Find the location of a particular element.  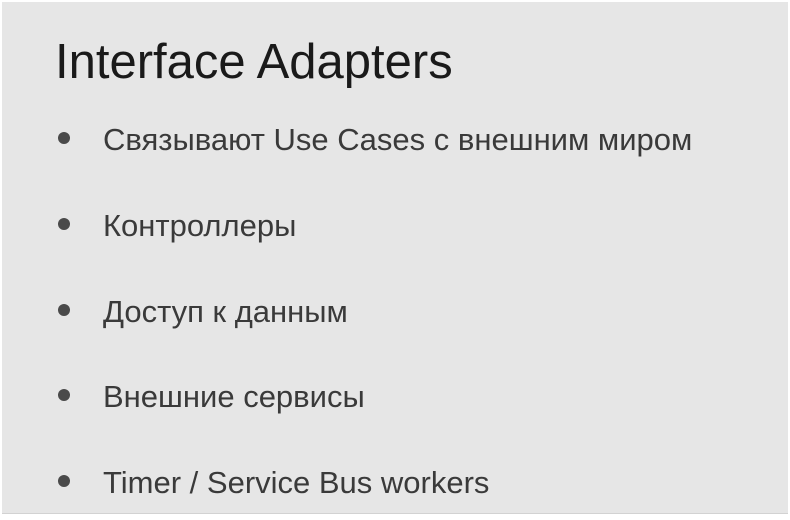

bullet-text: Внешние сервисы is located at coordinates (234, 396).